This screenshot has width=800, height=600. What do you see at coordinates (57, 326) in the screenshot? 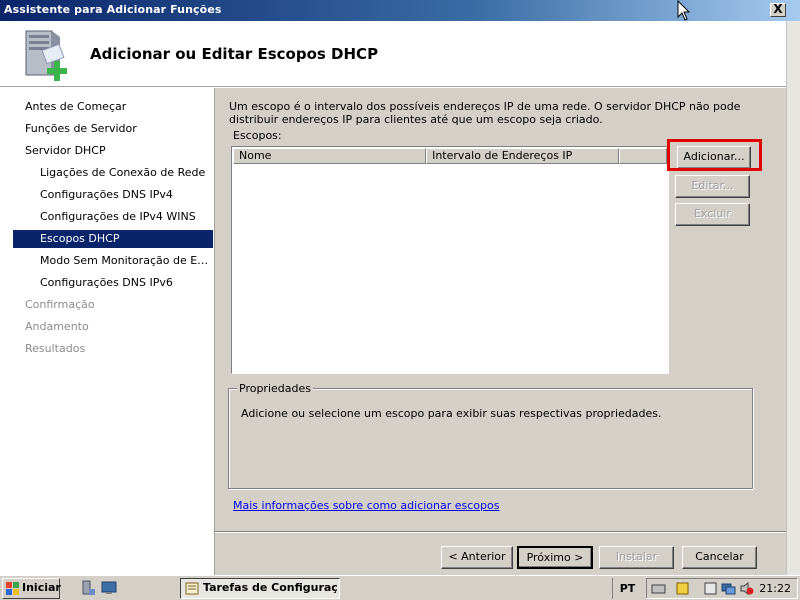
I see `sidebar-item-progress: Andamento` at bounding box center [57, 326].